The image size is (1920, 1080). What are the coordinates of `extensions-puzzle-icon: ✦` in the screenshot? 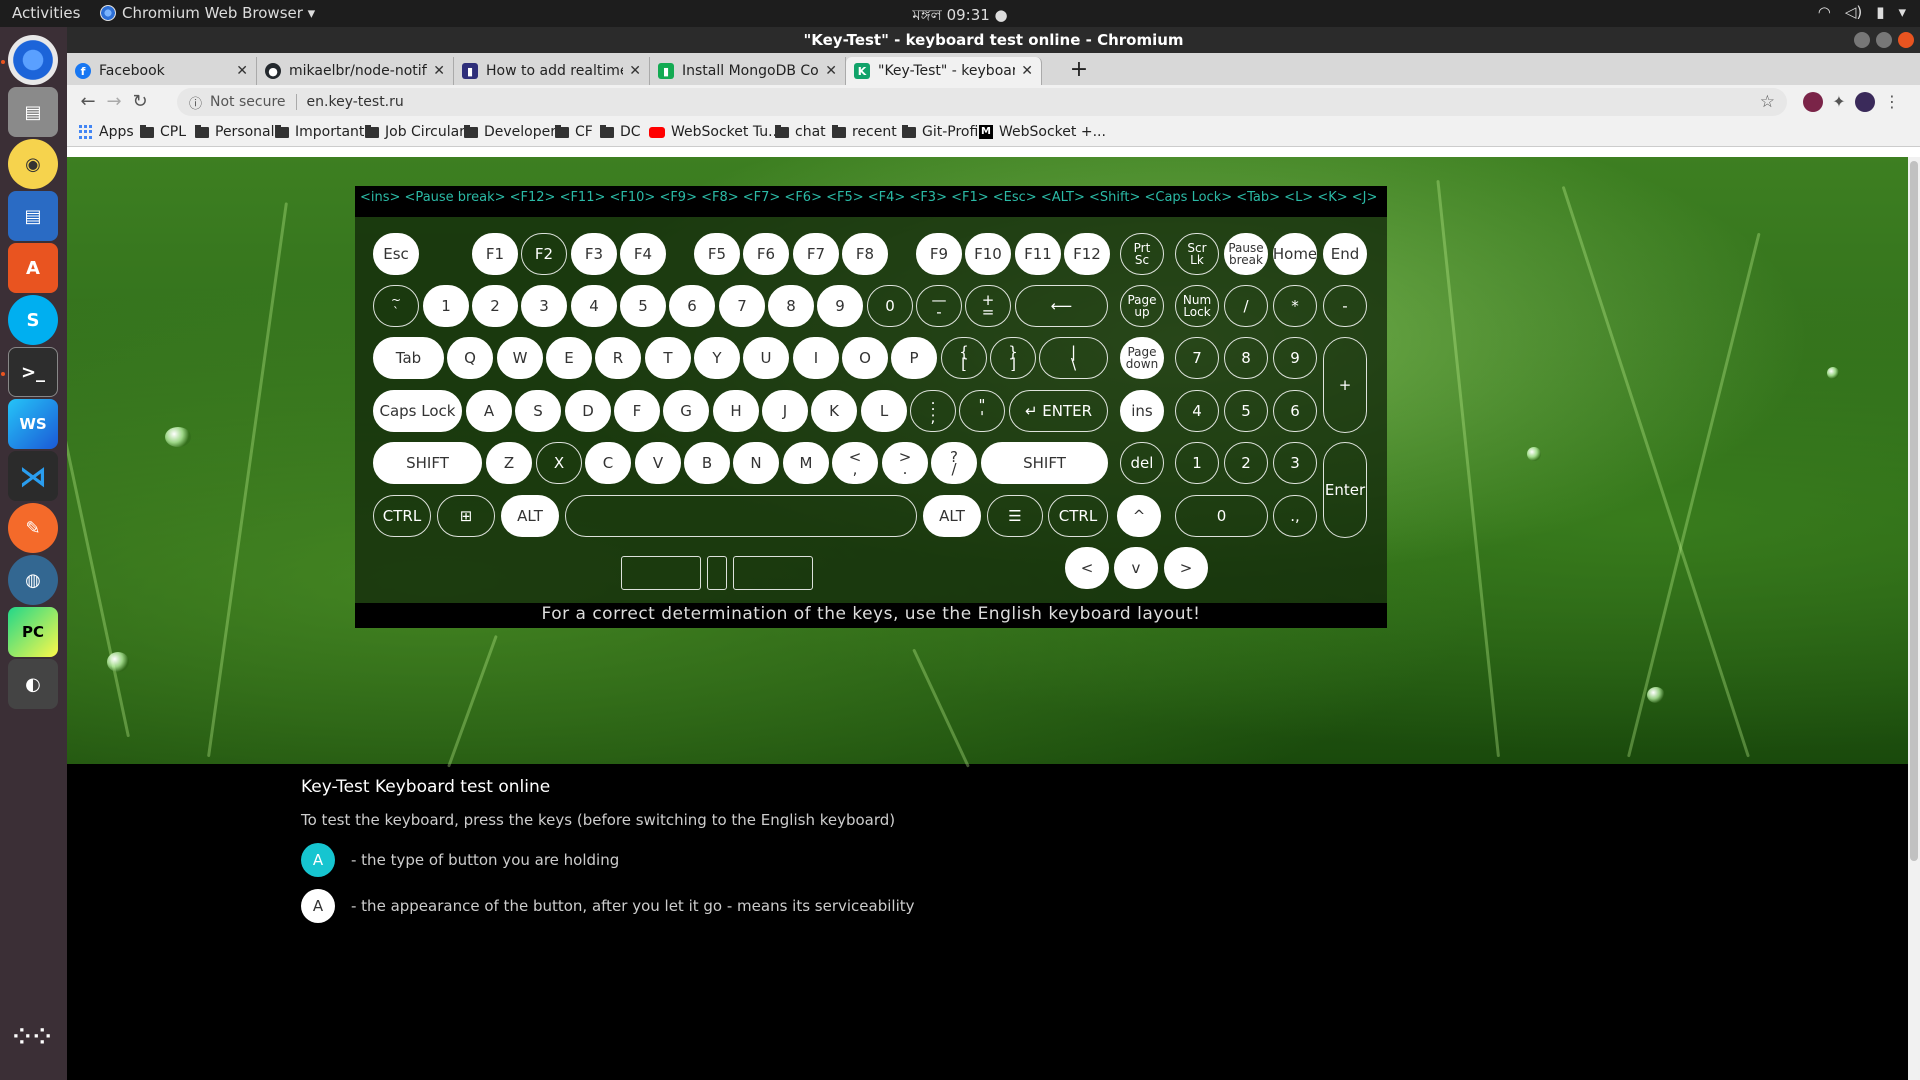 It's located at (1839, 102).